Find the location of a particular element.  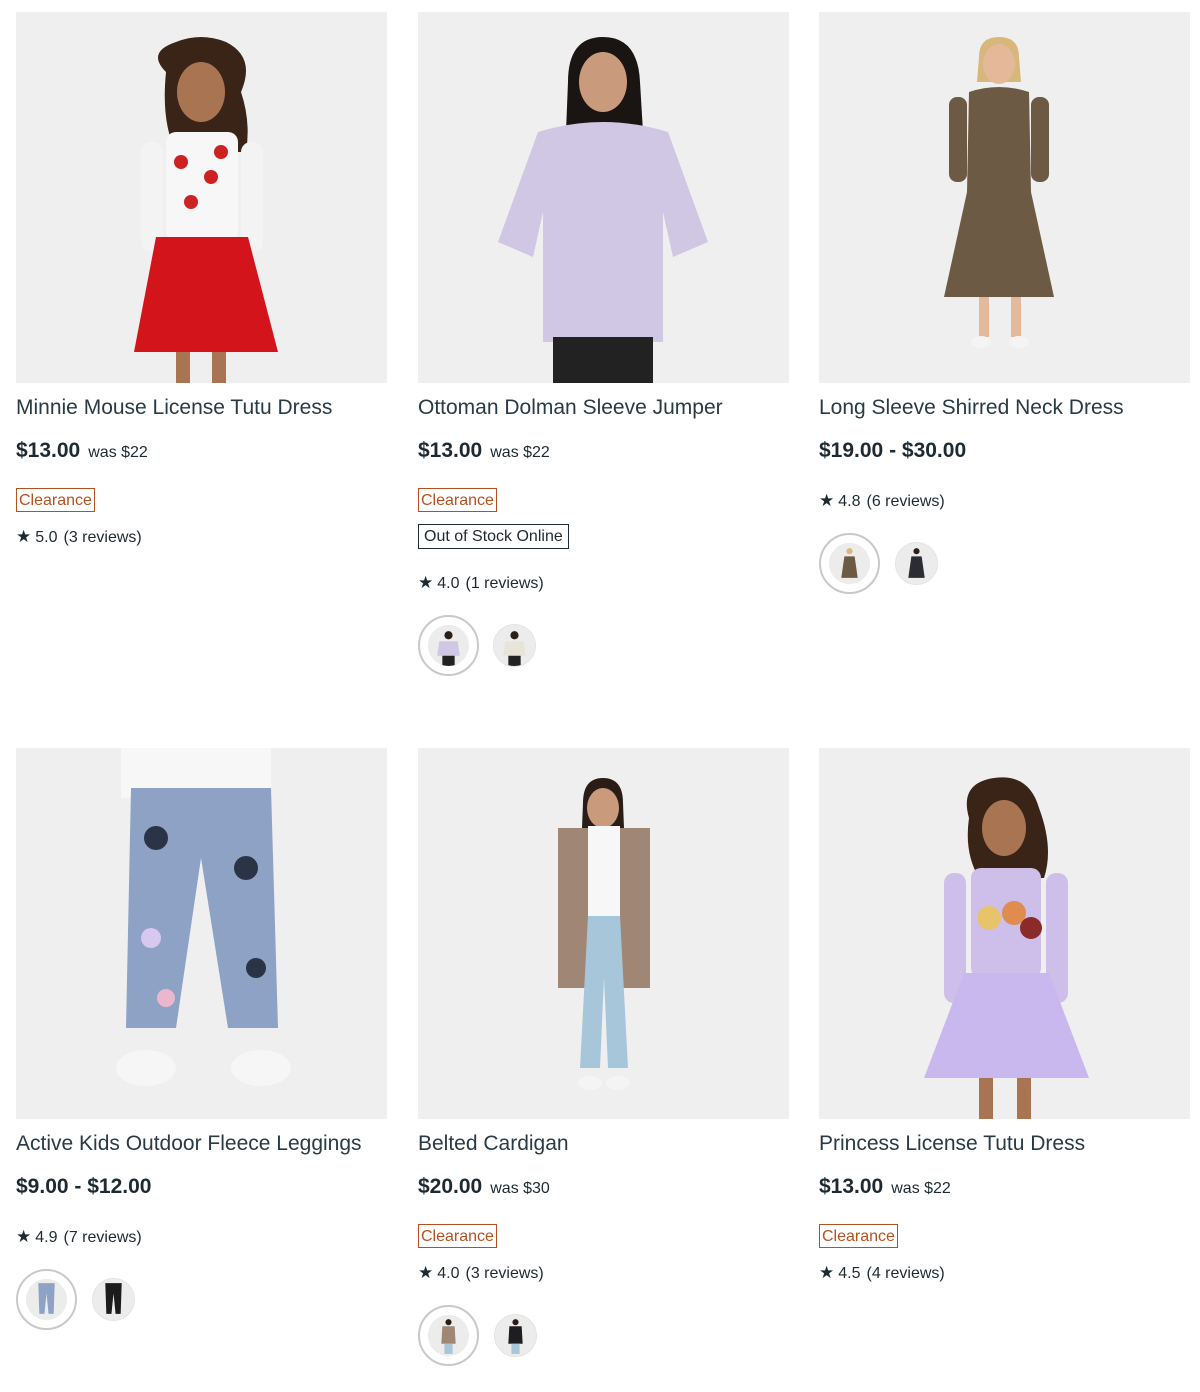

rating: ★ 4.8 (6 reviews) is located at coordinates (882, 501).